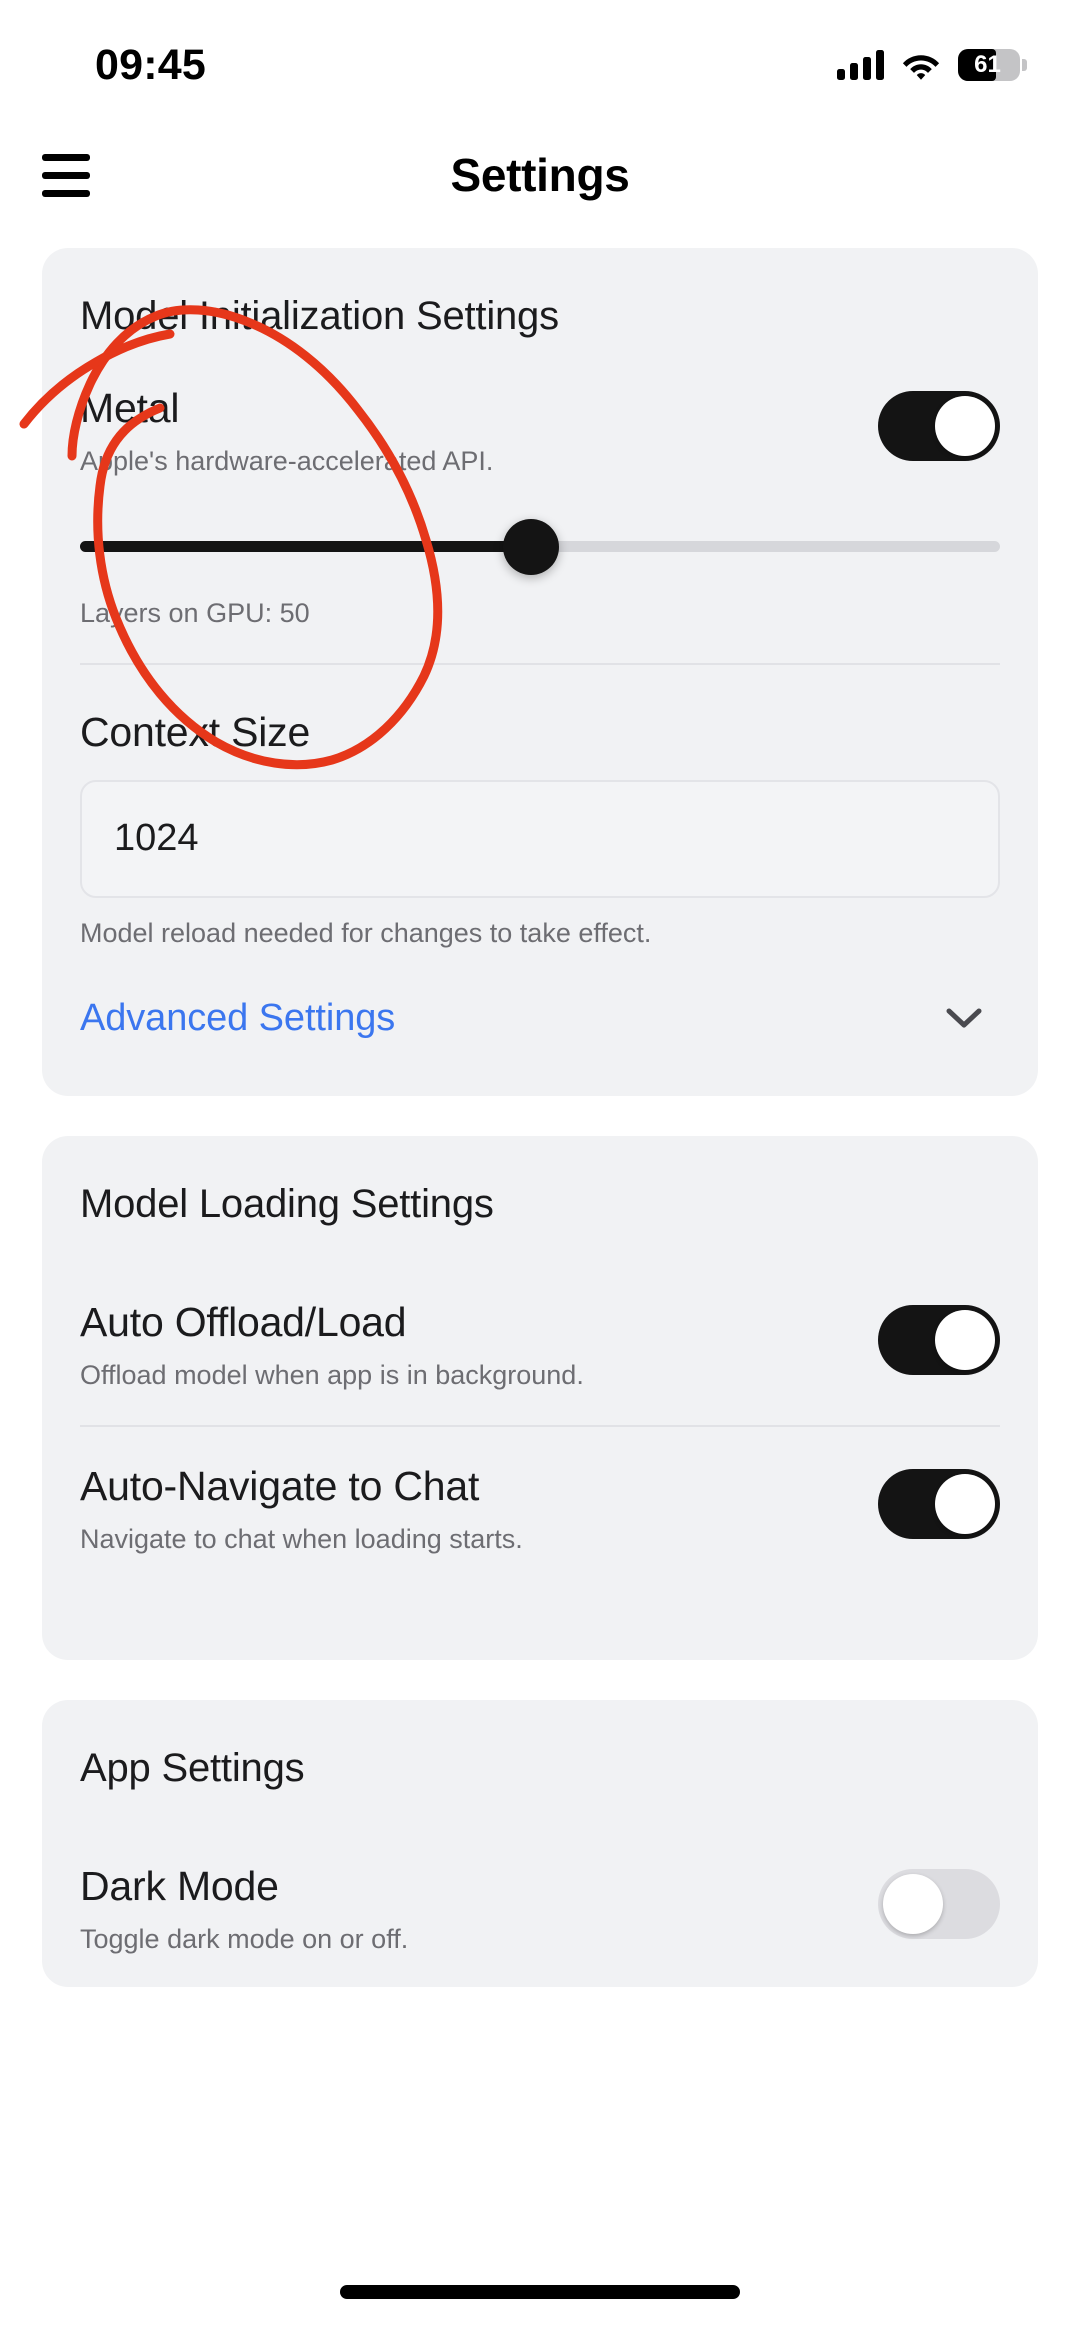  What do you see at coordinates (1024, 65) in the screenshot?
I see `battery-cap` at bounding box center [1024, 65].